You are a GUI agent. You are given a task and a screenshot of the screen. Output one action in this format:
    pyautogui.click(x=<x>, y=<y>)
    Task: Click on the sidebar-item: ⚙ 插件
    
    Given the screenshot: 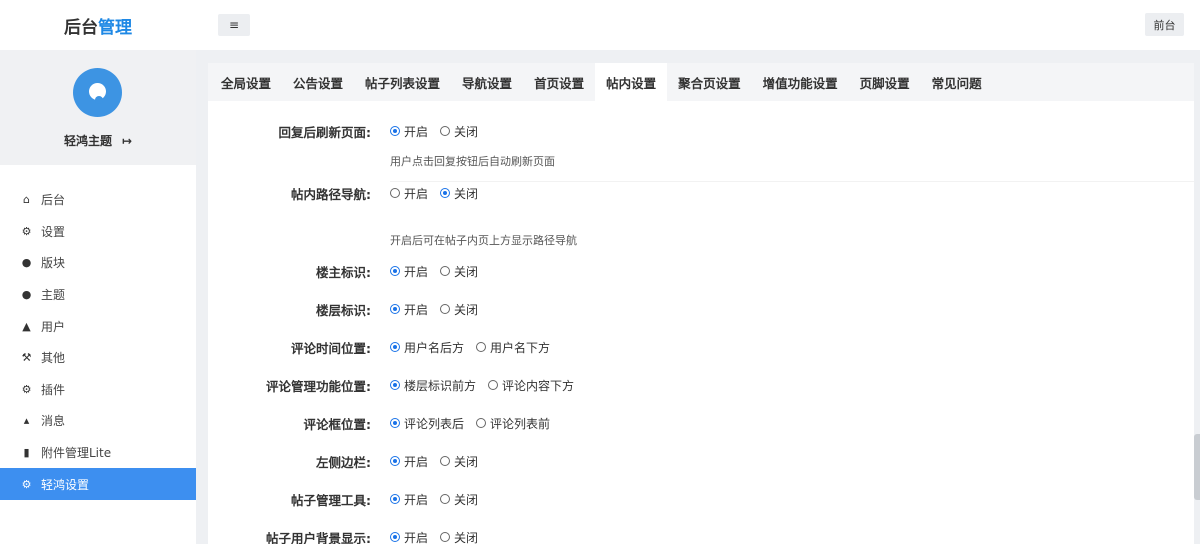 What is the action you would take?
    pyautogui.click(x=98, y=390)
    